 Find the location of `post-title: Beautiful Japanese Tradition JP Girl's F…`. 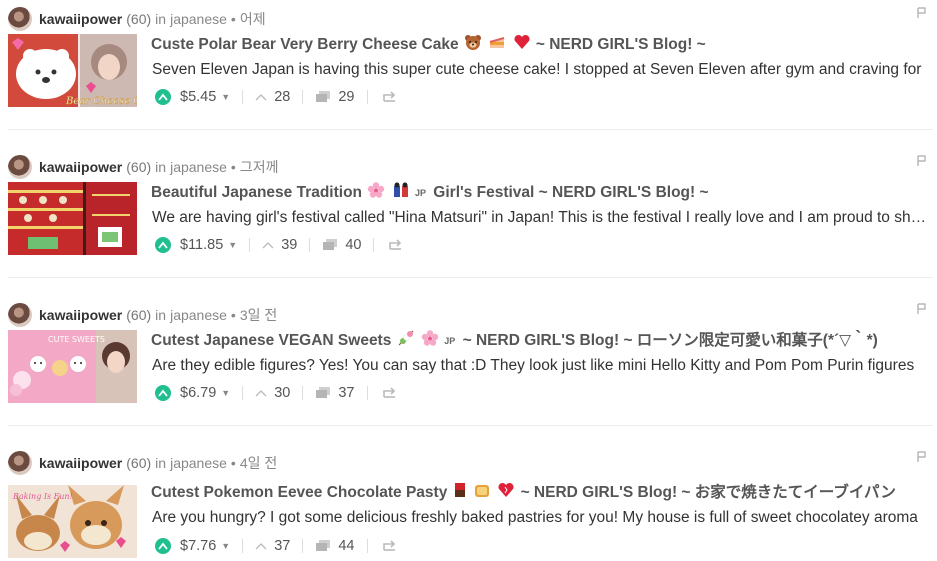

post-title: Beautiful Japanese Tradition JP Girl's F… is located at coordinates (541, 193).